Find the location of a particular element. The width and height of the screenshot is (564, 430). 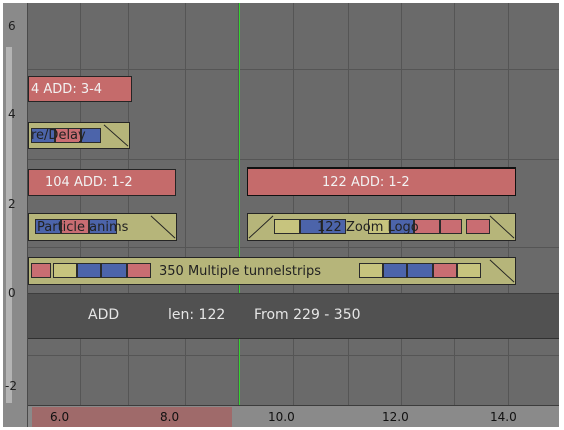

strip-info-bar: ADD len: 122 From 229 - 350 is located at coordinates (293, 316).